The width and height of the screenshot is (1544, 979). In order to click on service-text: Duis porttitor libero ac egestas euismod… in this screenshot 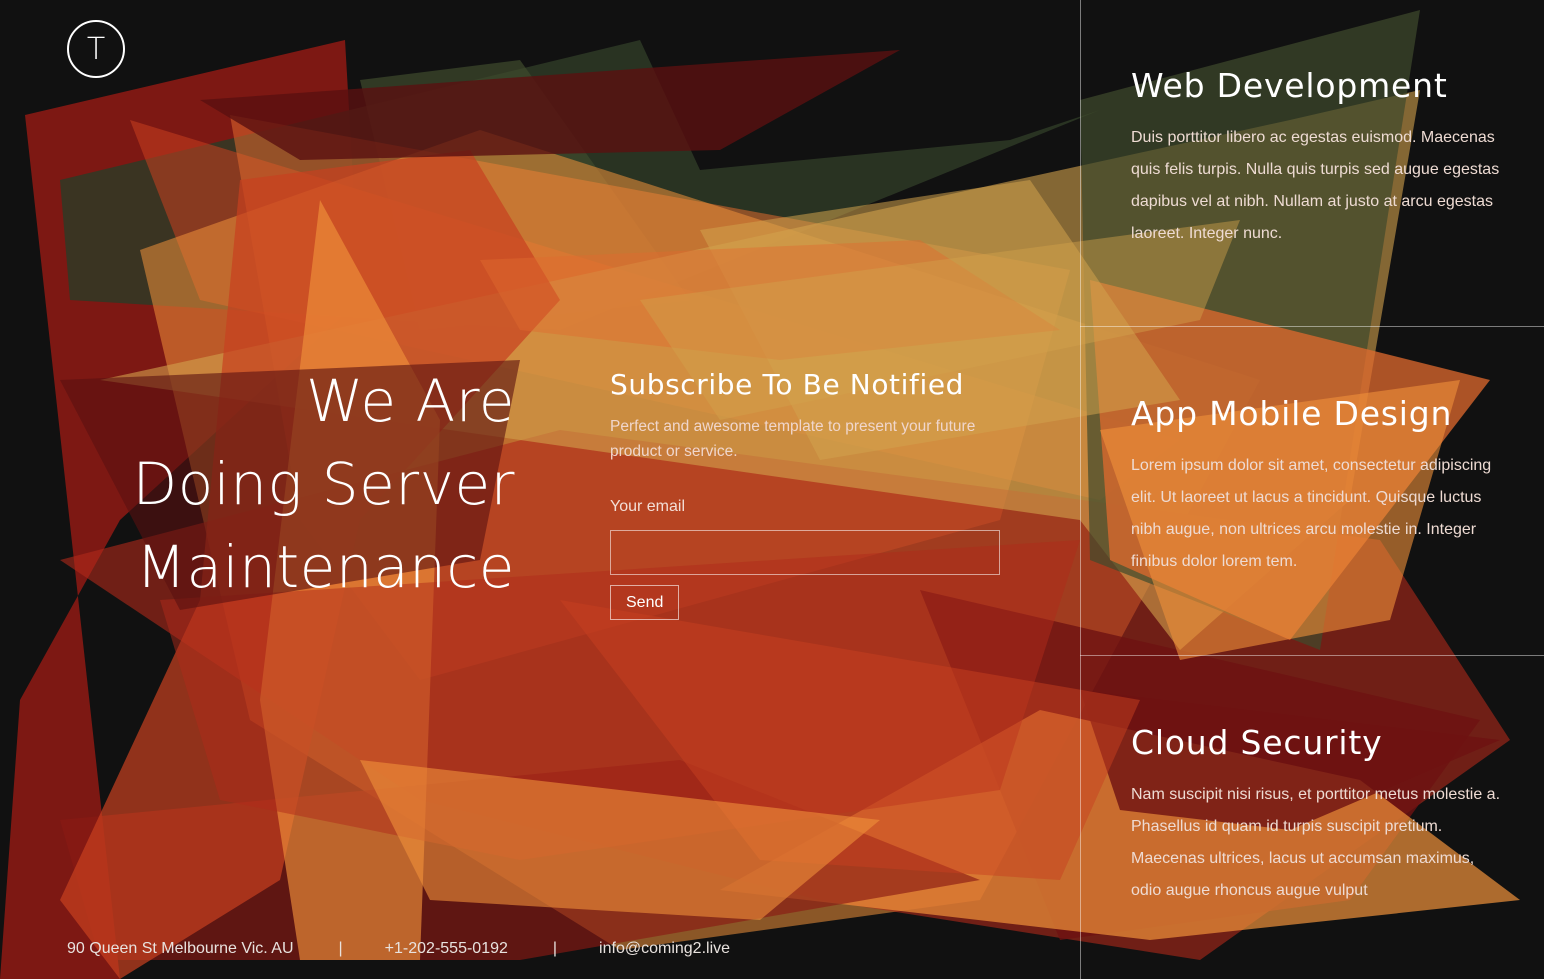, I will do `click(1315, 185)`.